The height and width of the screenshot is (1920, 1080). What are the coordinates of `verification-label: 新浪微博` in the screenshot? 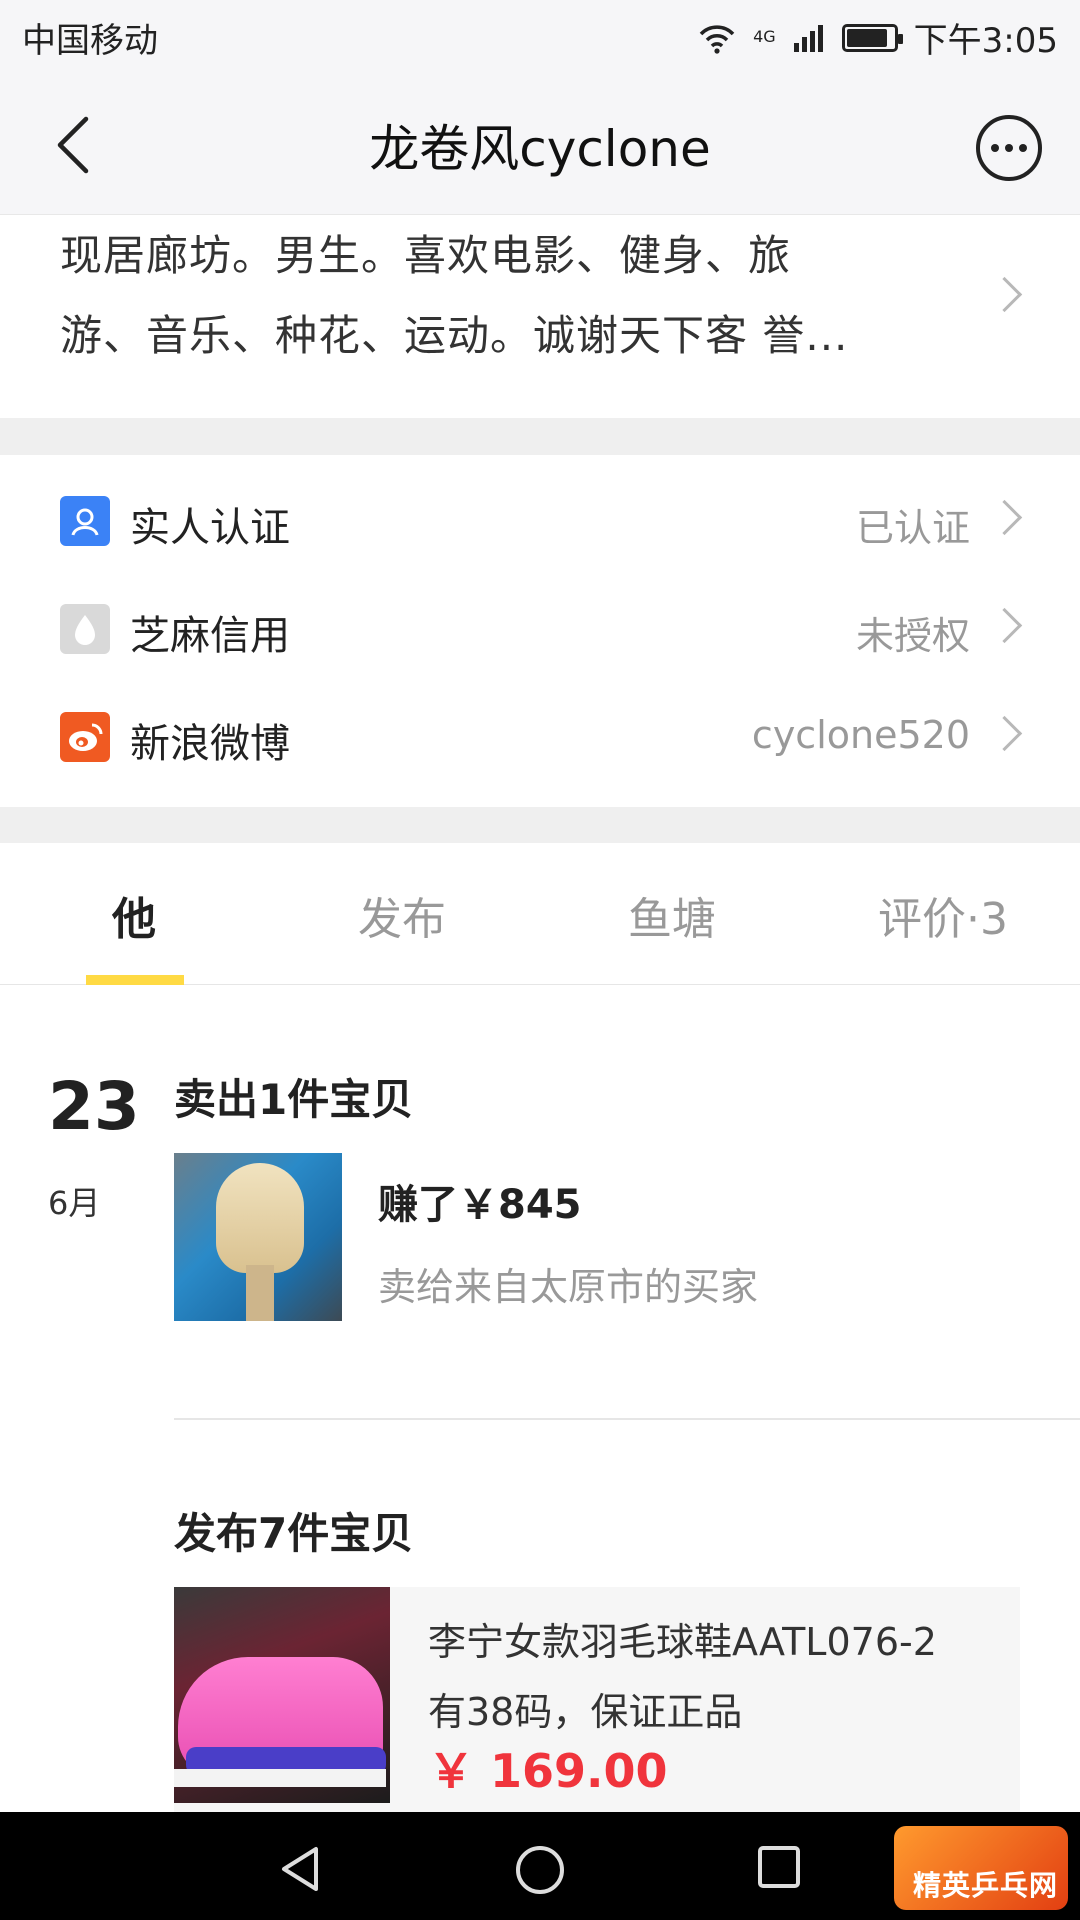 It's located at (210, 744).